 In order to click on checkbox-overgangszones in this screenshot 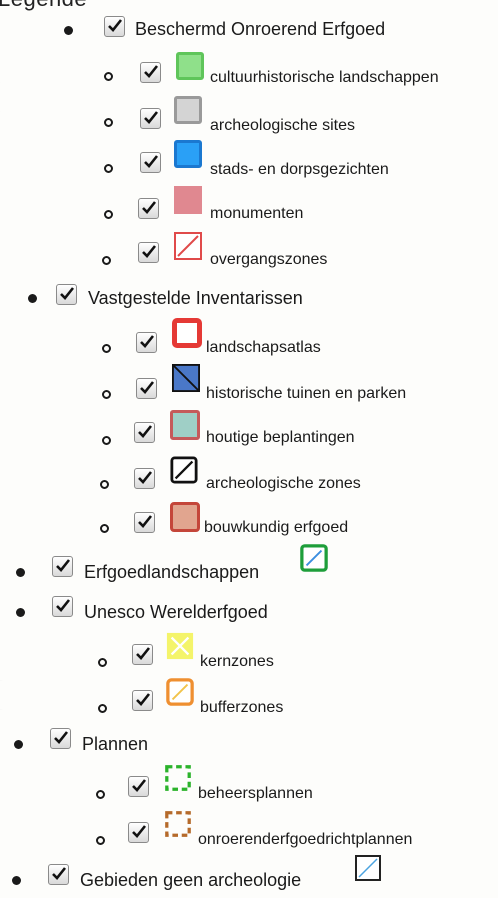, I will do `click(148, 252)`.